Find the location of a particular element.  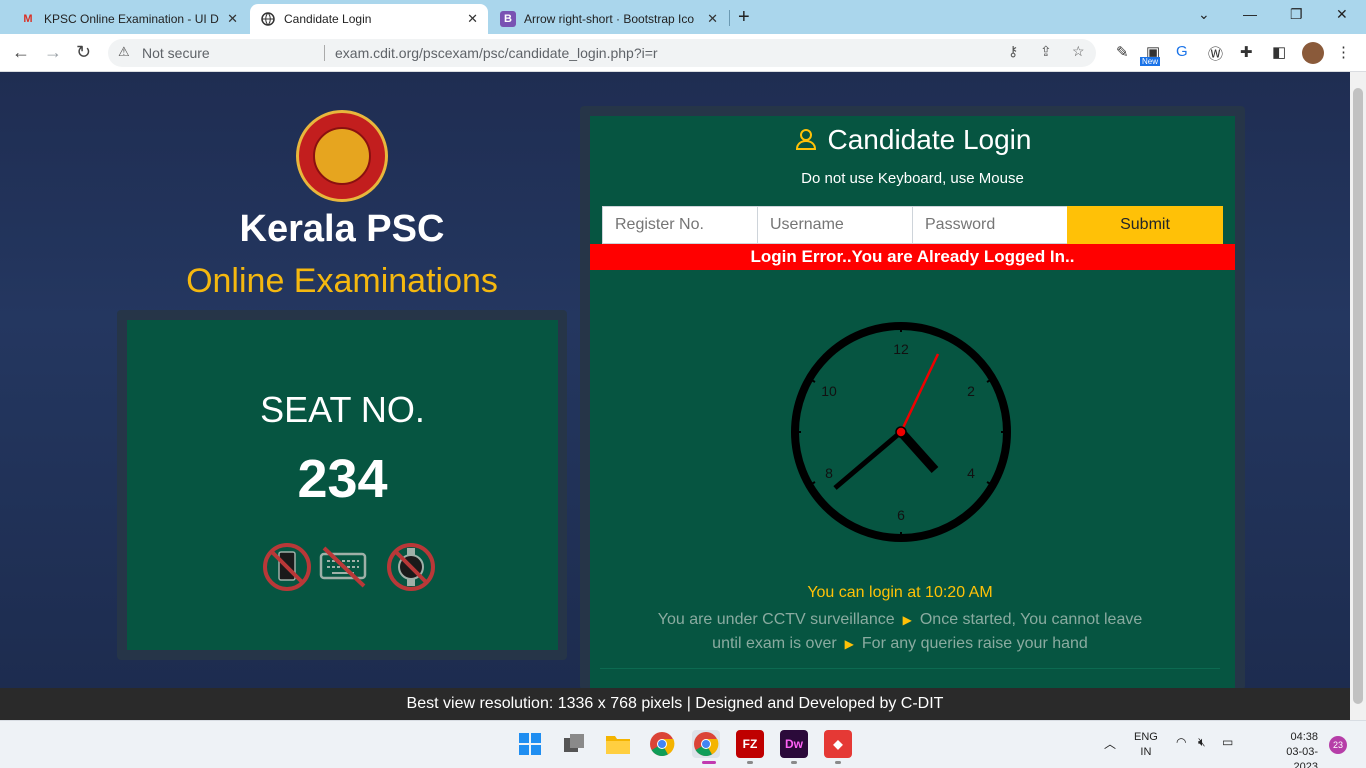

chevron-up-icon: ︿ is located at coordinates (1110, 743).